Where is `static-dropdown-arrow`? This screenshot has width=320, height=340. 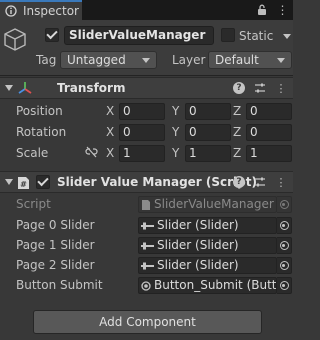 static-dropdown-arrow is located at coordinates (287, 36).